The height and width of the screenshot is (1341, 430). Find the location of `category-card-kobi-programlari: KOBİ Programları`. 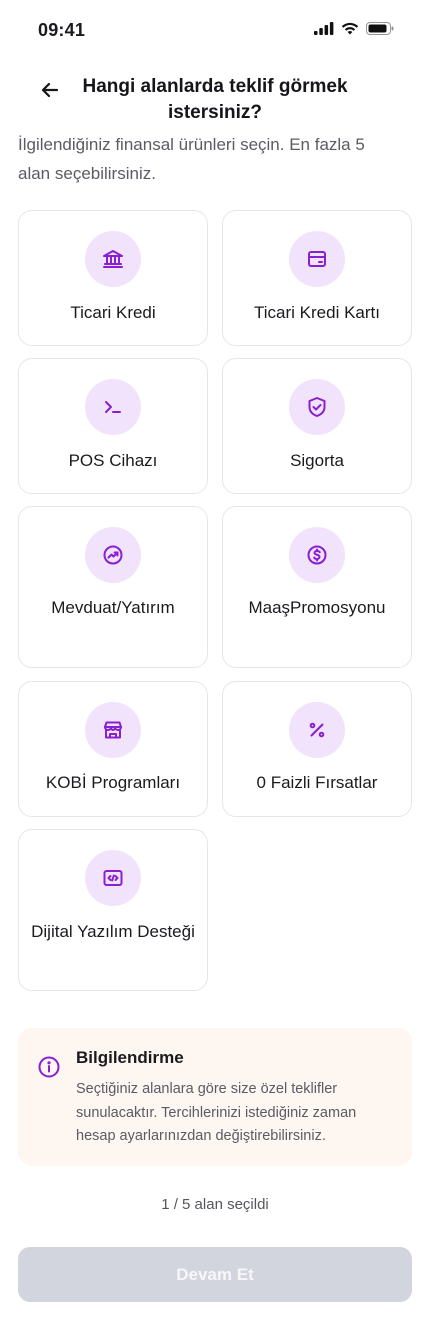

category-card-kobi-programlari: KOBİ Programları is located at coordinates (113, 749).